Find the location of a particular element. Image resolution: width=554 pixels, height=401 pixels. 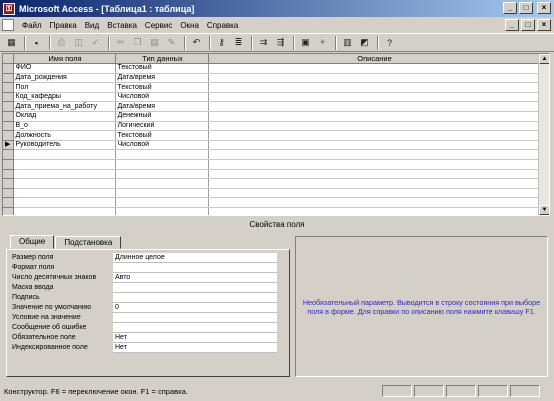

field-name-cell: Должность is located at coordinates (64, 135).